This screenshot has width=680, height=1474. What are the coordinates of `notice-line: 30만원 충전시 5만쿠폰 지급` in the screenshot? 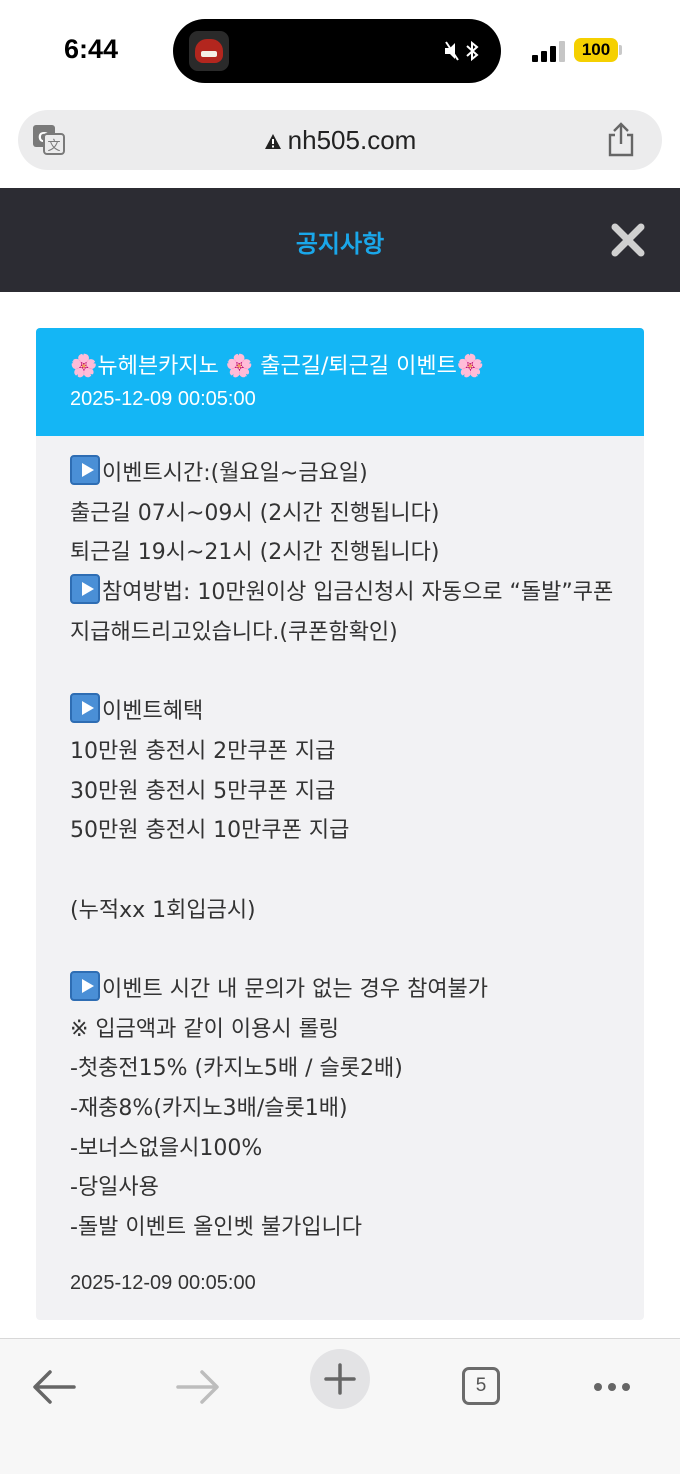 It's located at (345, 792).